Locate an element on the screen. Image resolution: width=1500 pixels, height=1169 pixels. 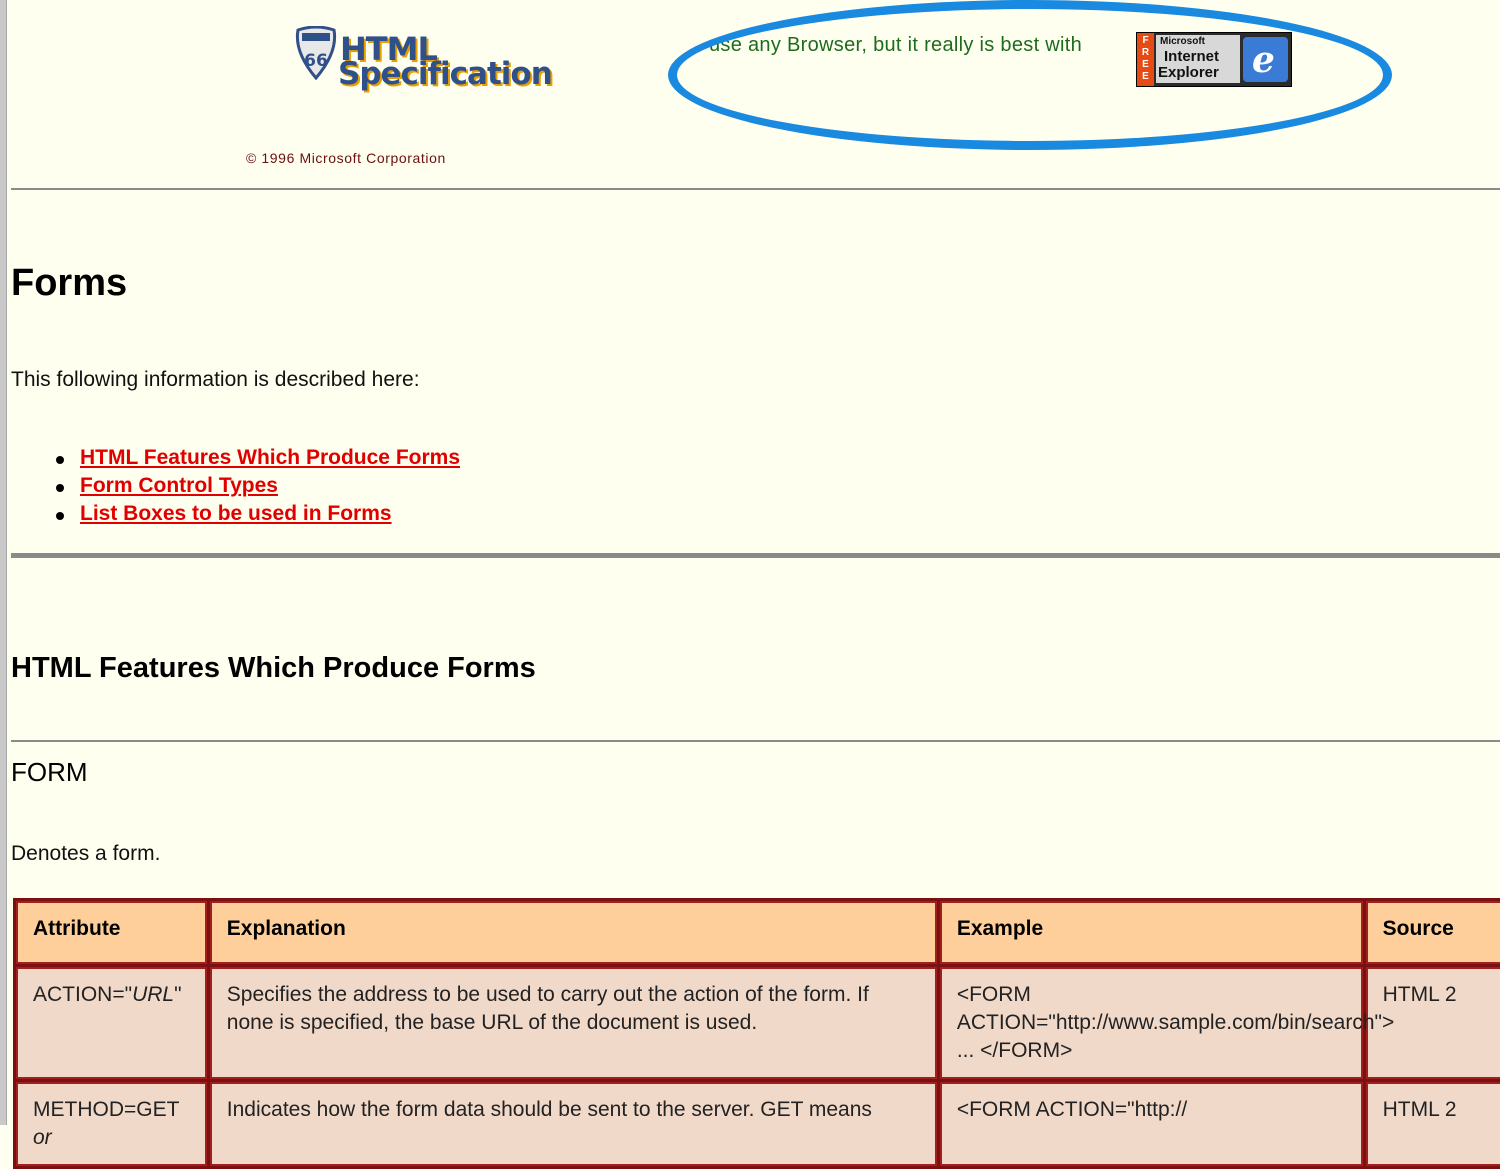
column-header-example: Example is located at coordinates (1151, 932).